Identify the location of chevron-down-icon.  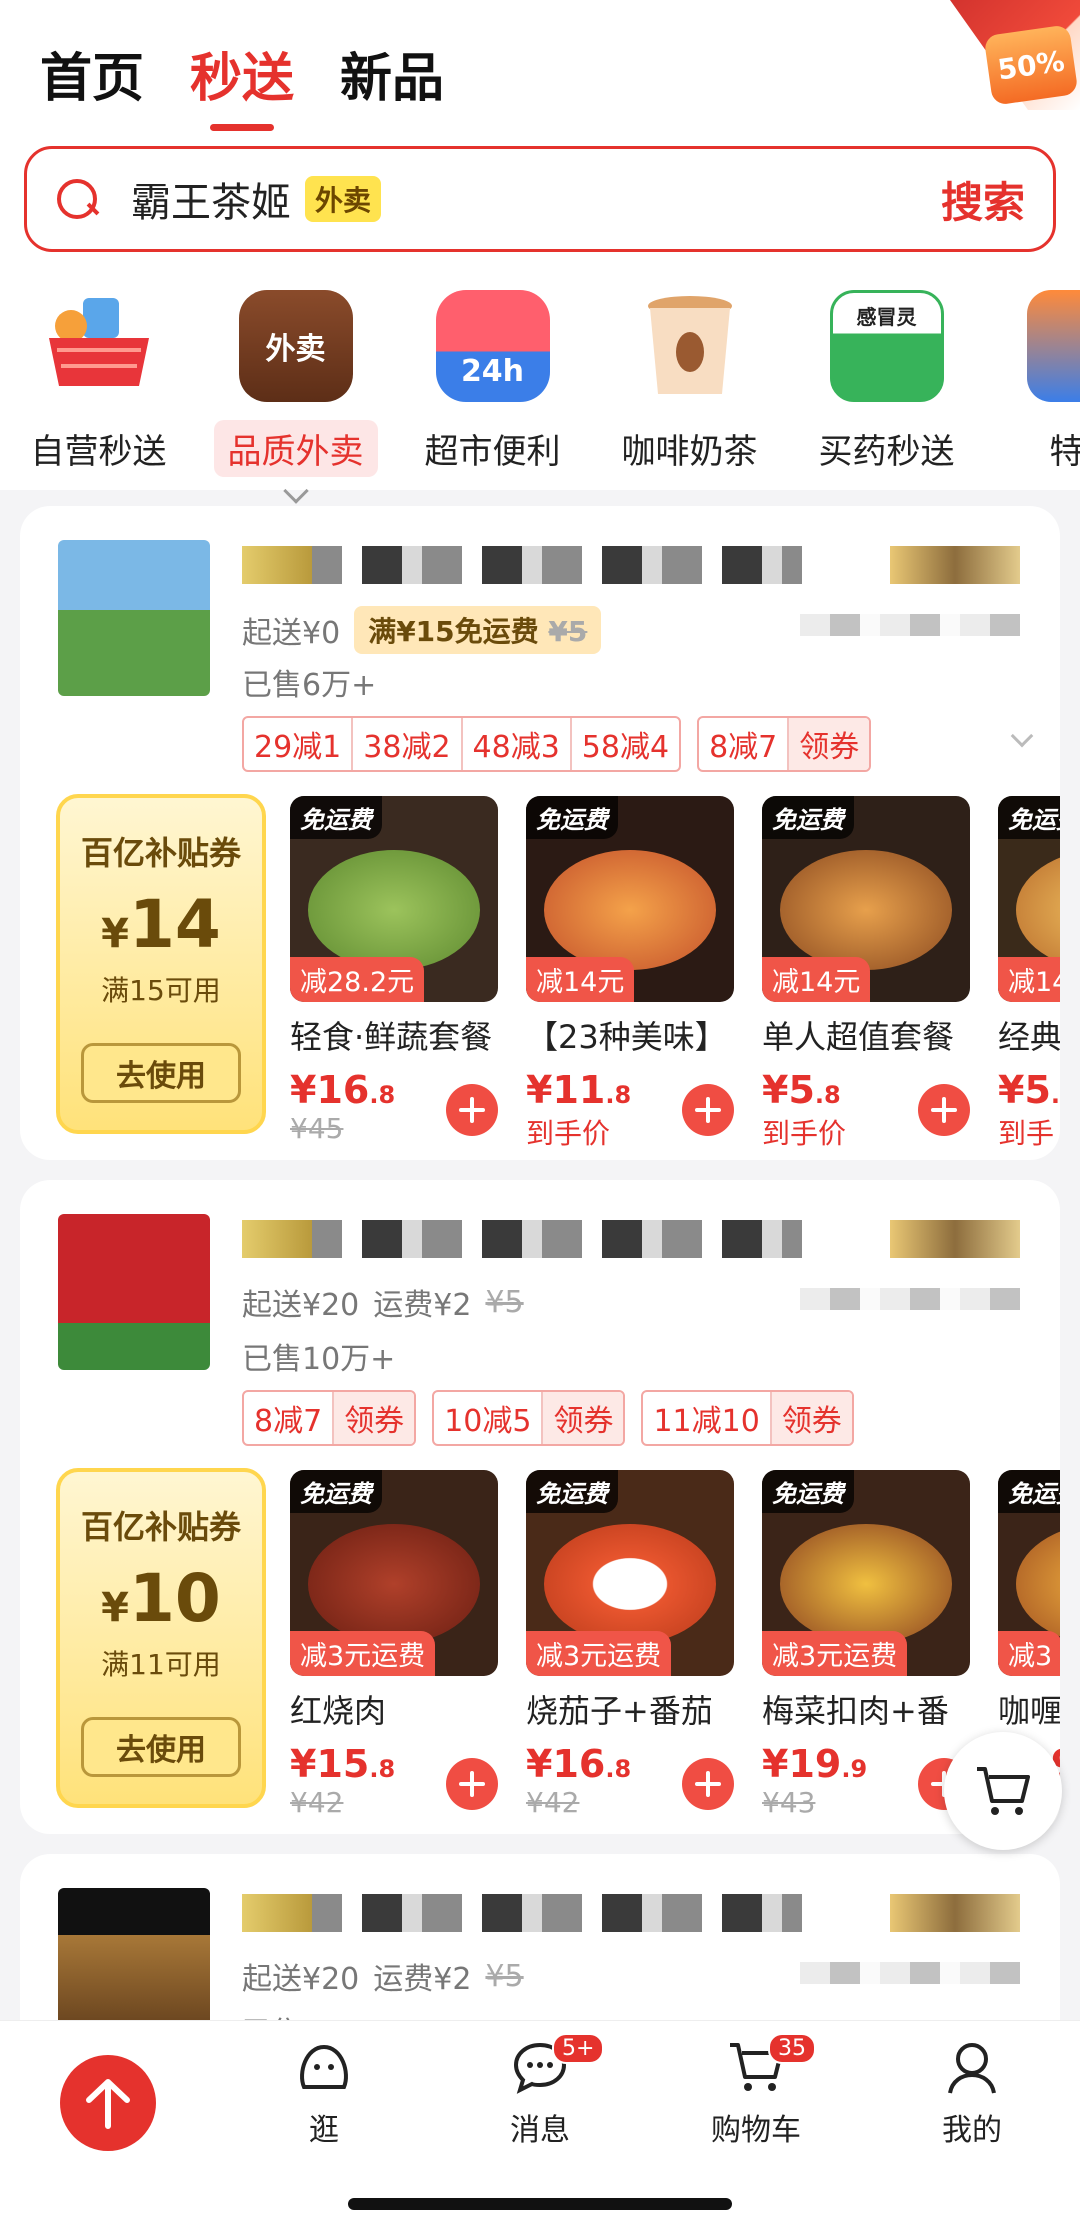
(1022, 736).